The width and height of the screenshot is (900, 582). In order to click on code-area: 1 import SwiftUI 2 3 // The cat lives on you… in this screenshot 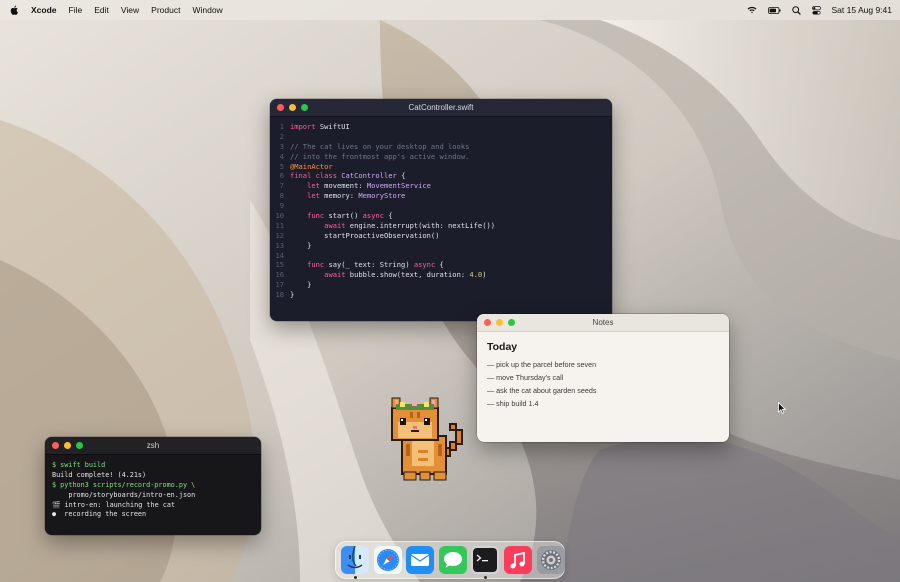, I will do `click(441, 208)`.